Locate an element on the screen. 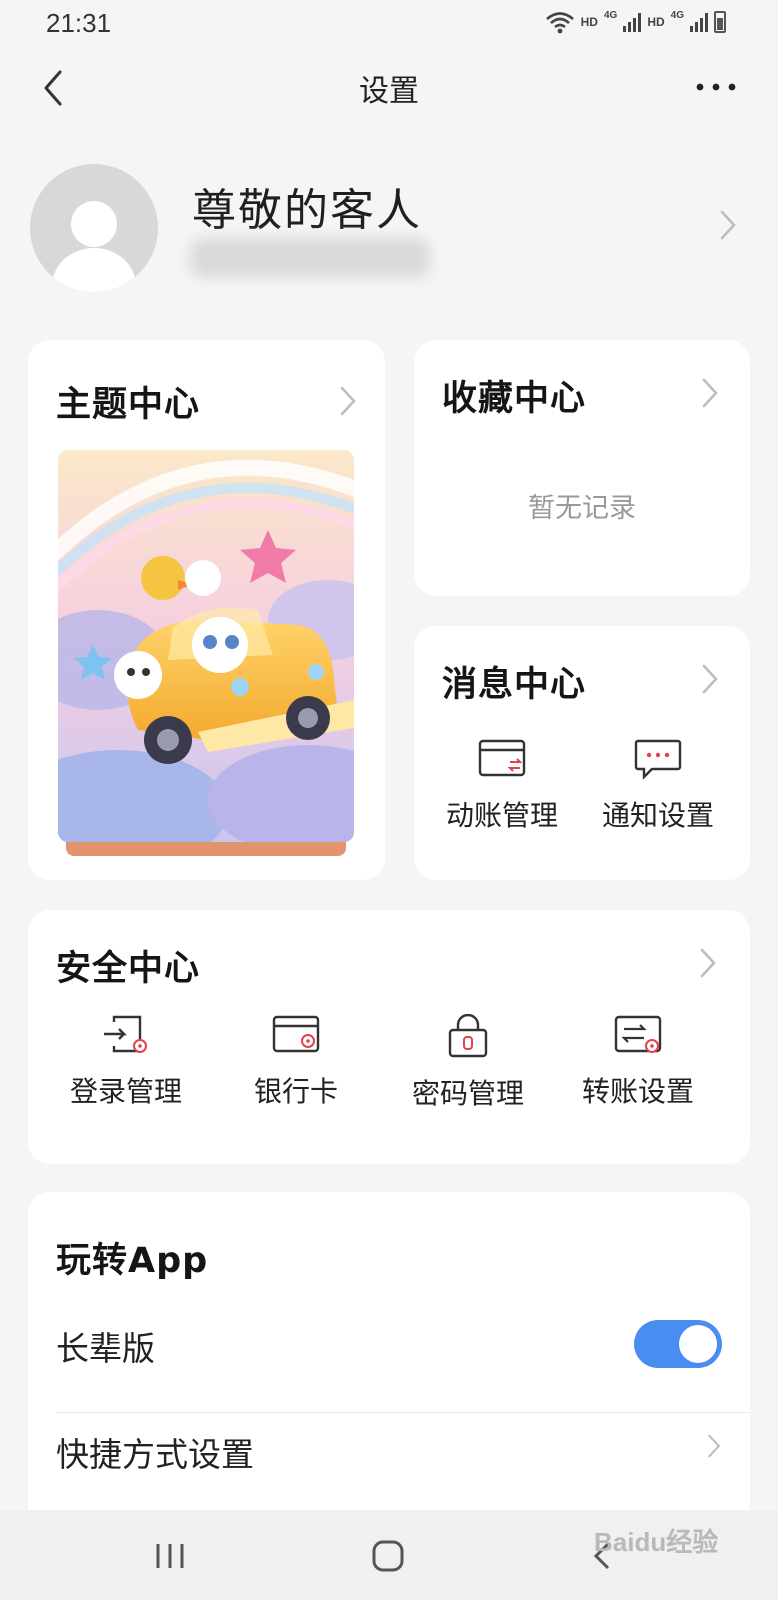 This screenshot has height=1600, width=778. theme-image-shadow is located at coordinates (206, 849).